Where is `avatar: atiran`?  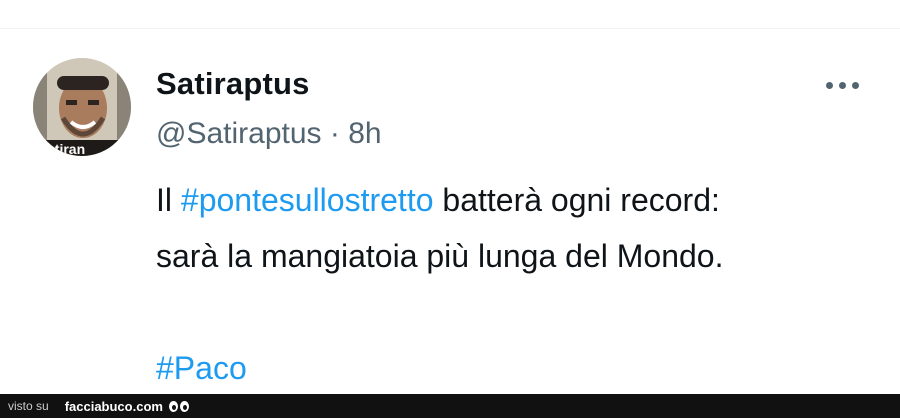
avatar: atiran is located at coordinates (82, 107).